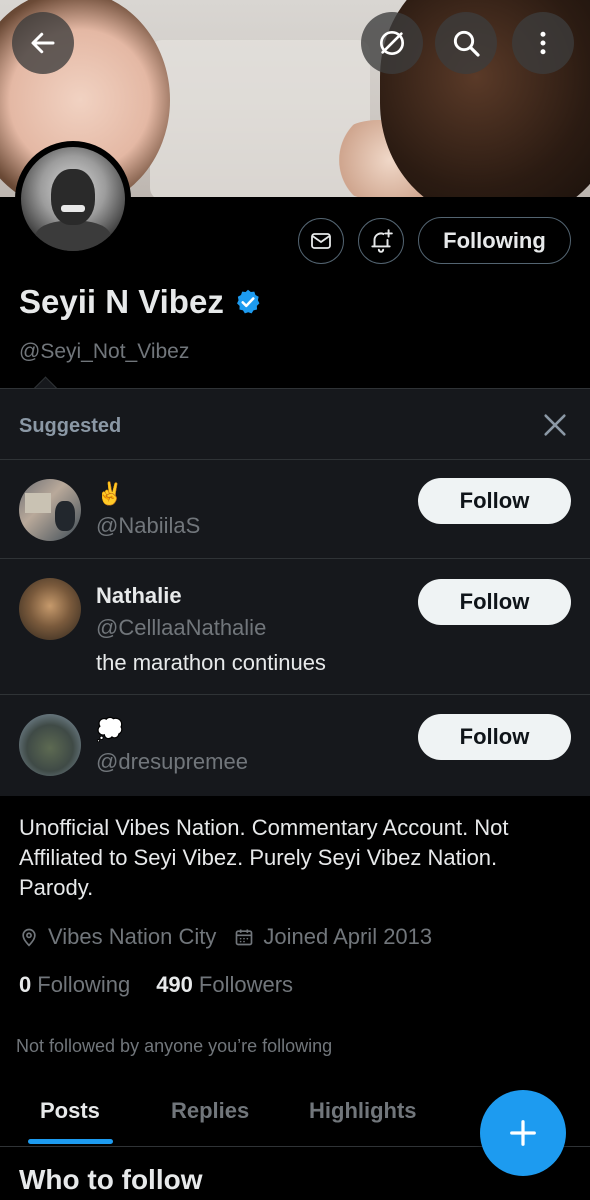 The image size is (590, 1200). I want to click on message-button, so click(321, 241).